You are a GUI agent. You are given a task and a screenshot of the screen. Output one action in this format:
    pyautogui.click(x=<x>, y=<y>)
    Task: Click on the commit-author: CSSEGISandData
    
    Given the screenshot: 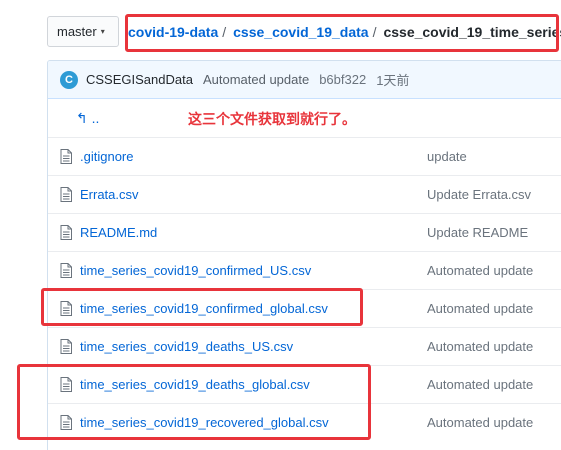 What is the action you would take?
    pyautogui.click(x=139, y=79)
    